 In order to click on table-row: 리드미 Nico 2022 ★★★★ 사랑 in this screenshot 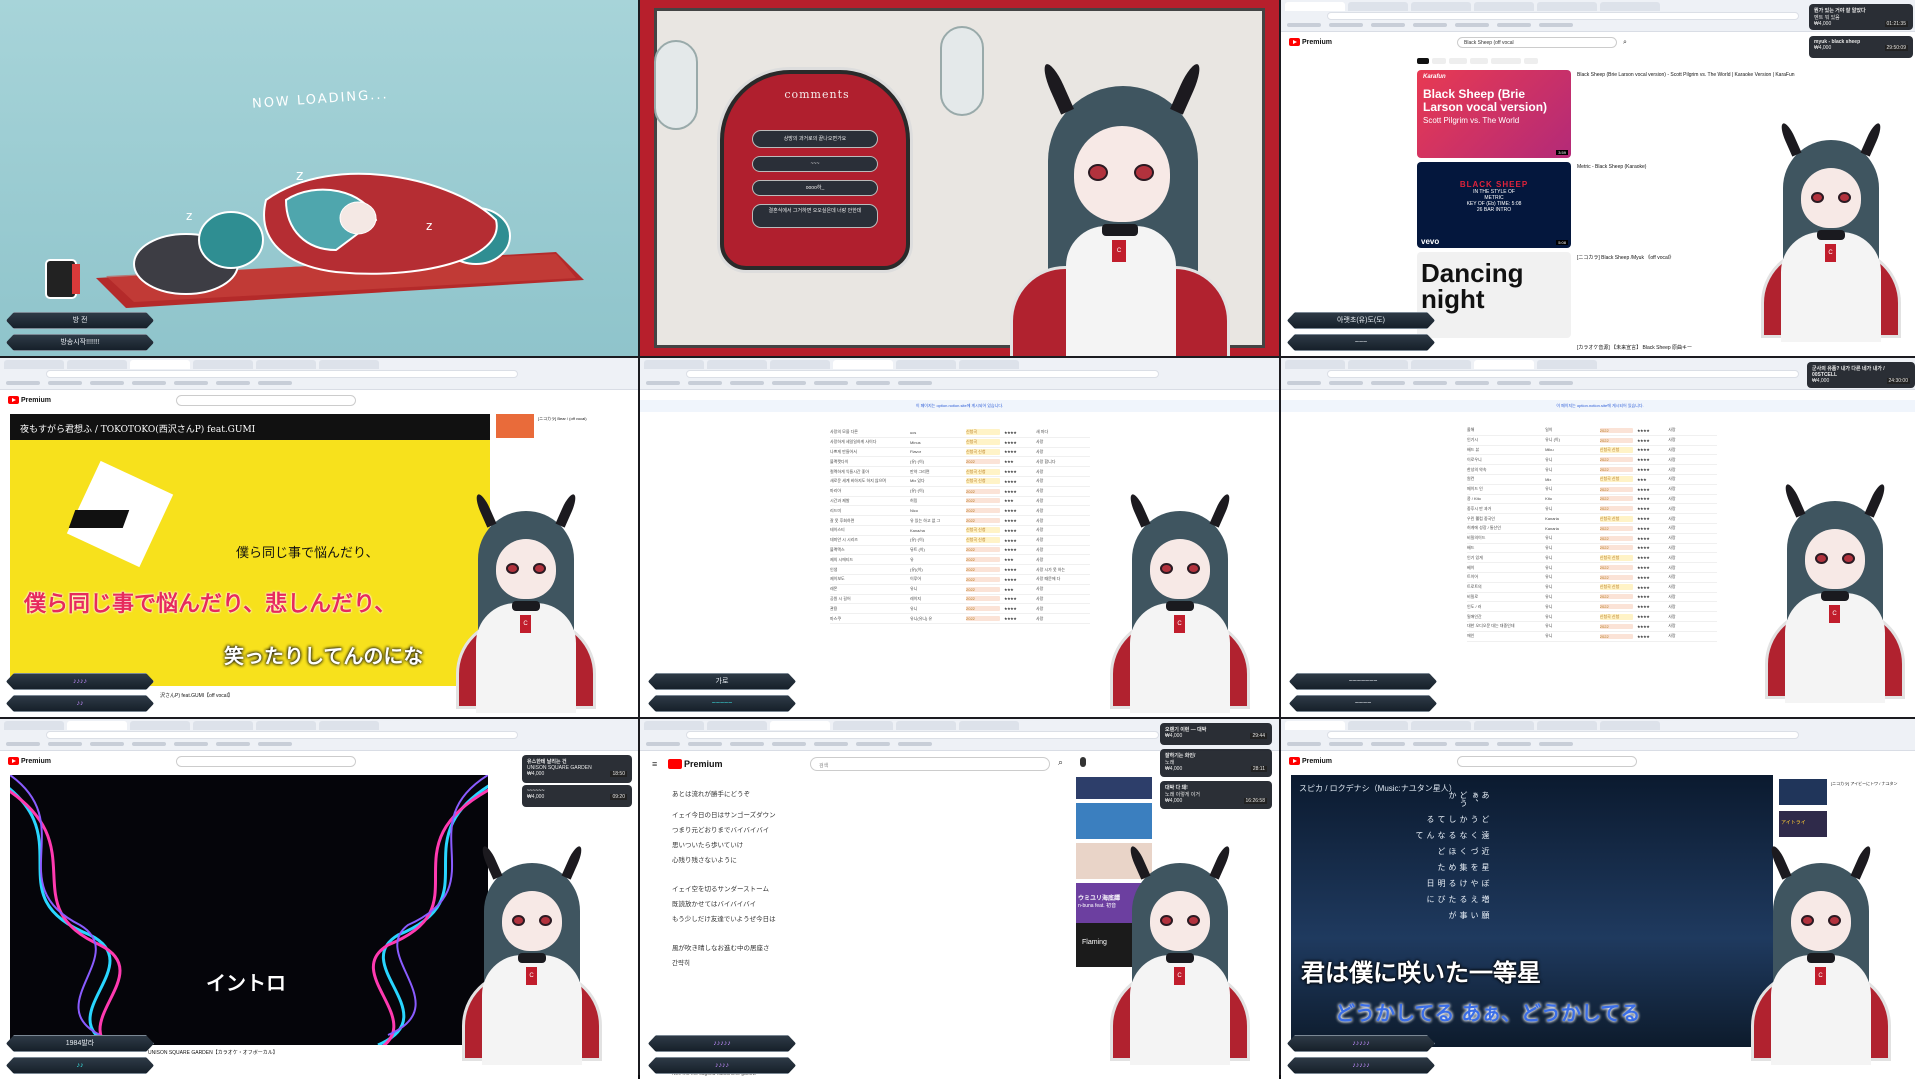, I will do `click(960, 511)`.